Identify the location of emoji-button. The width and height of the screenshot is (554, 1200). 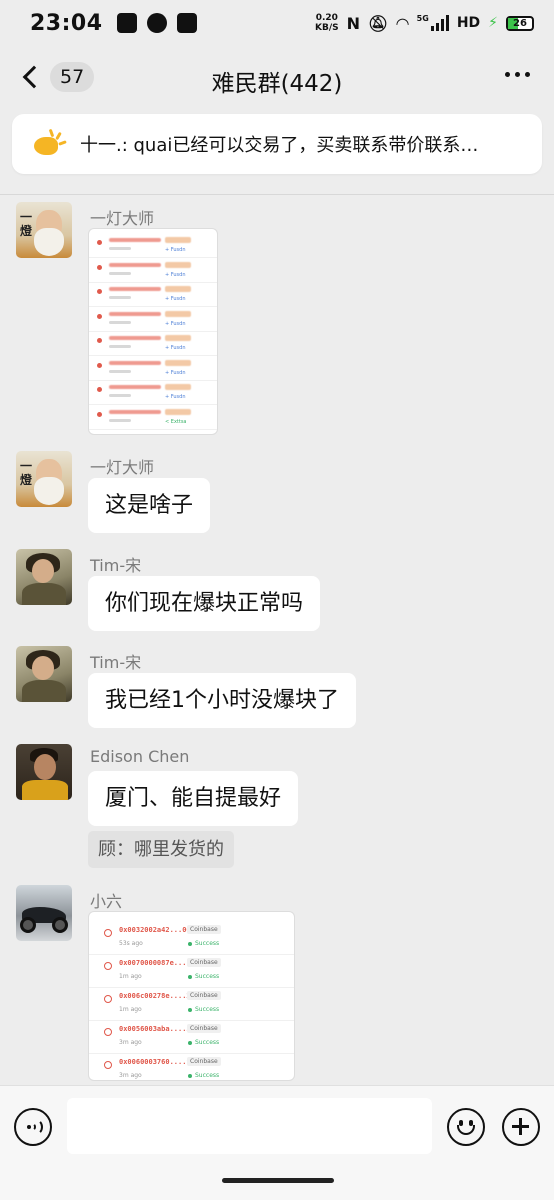
(466, 1127).